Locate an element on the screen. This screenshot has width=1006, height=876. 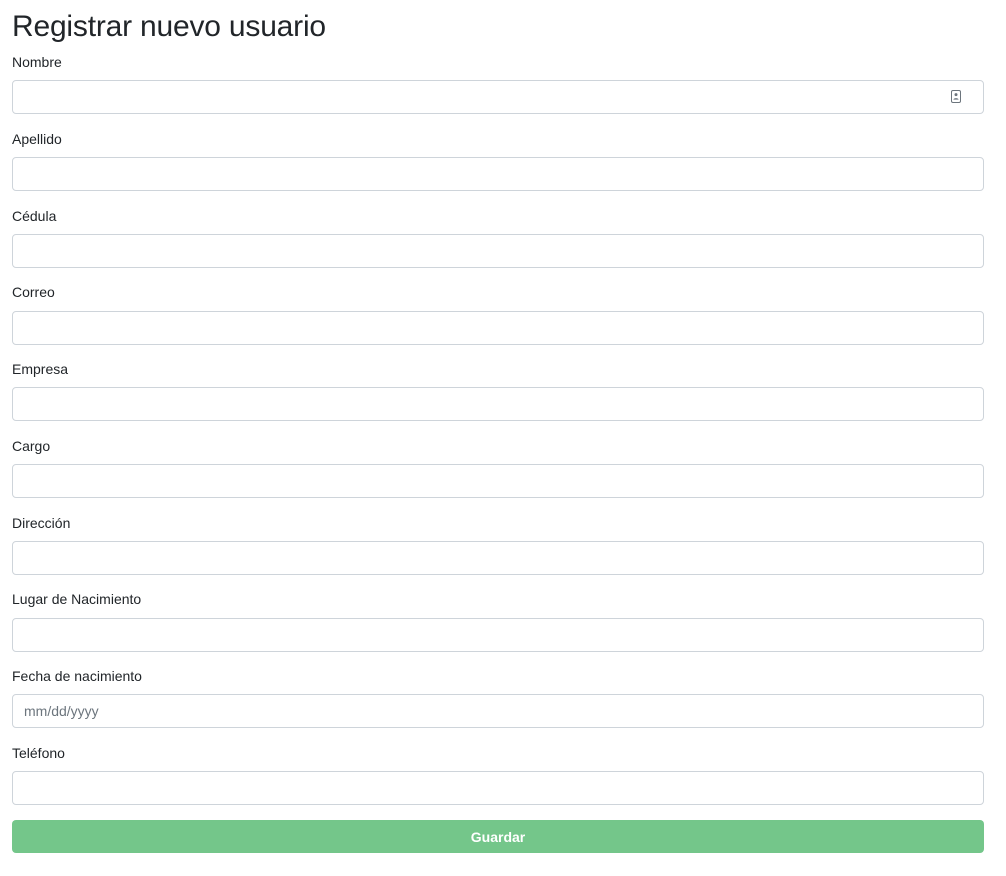
contact-card-icon is located at coordinates (956, 96).